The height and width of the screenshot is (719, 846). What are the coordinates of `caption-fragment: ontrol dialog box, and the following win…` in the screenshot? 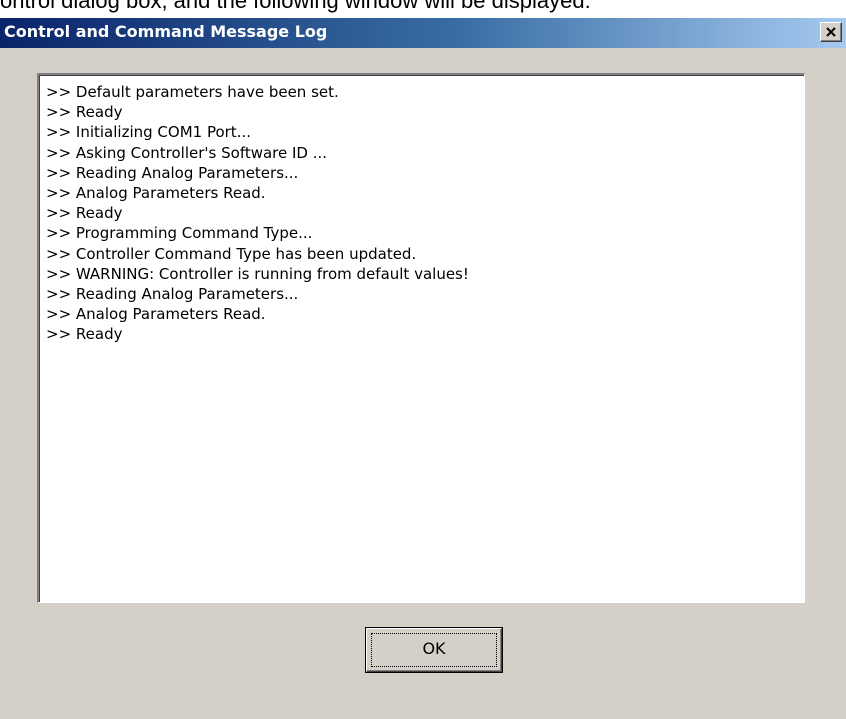 It's located at (295, 6).